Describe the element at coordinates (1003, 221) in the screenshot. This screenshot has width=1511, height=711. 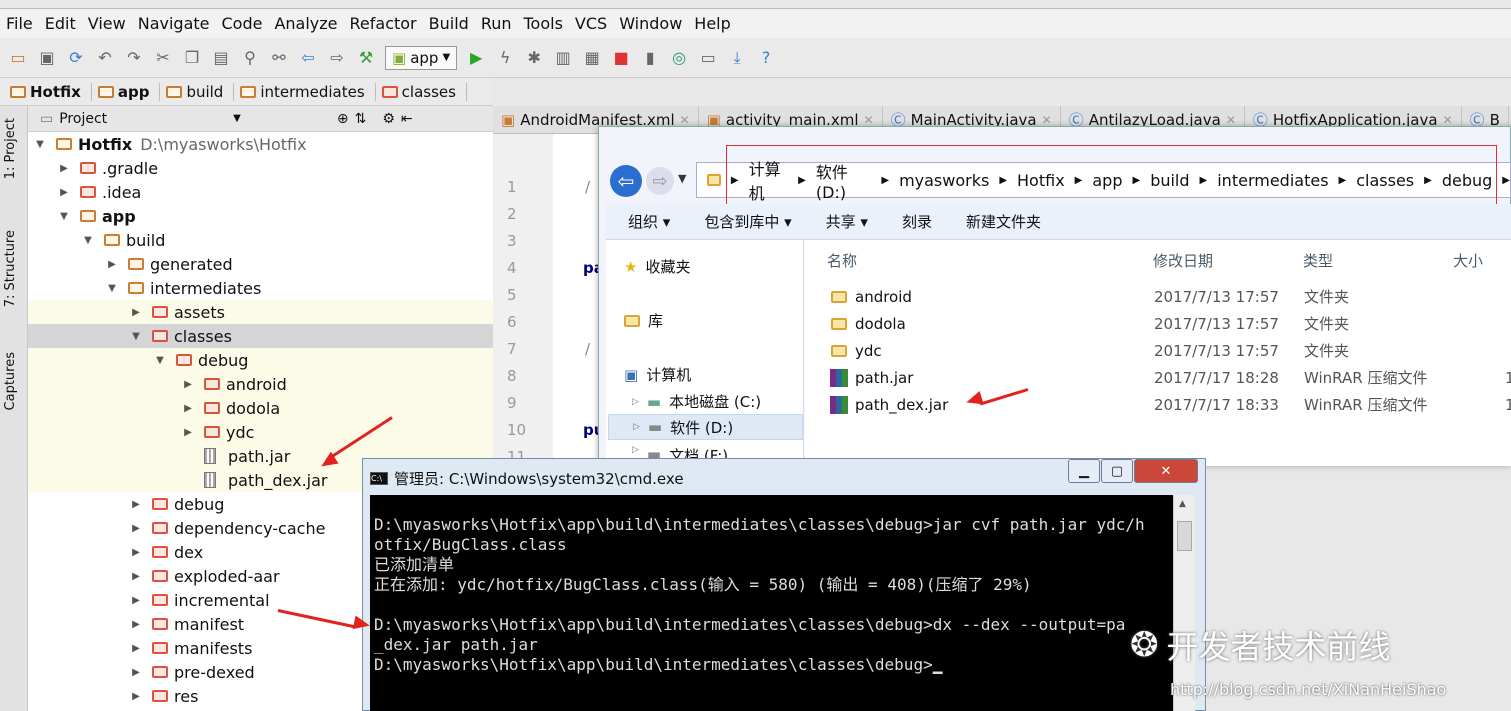
I see `new-folder-button: 新建文件夹` at that location.